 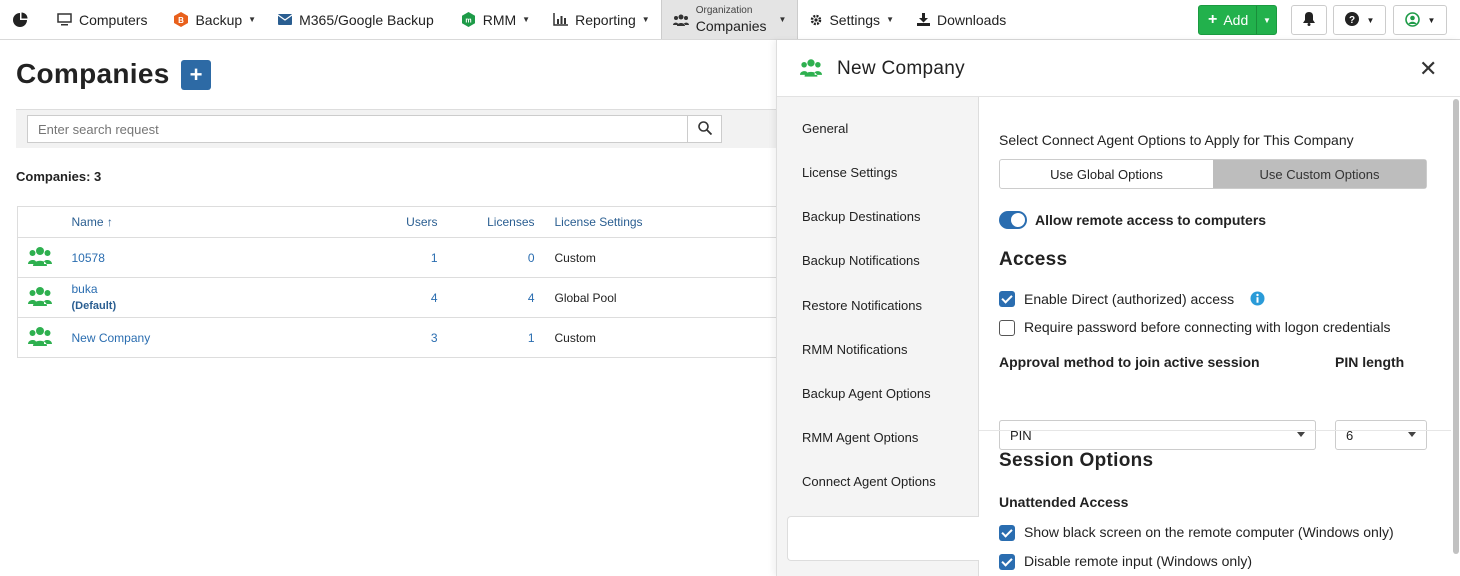 I want to click on company-name-link: 10578, so click(x=221, y=257).